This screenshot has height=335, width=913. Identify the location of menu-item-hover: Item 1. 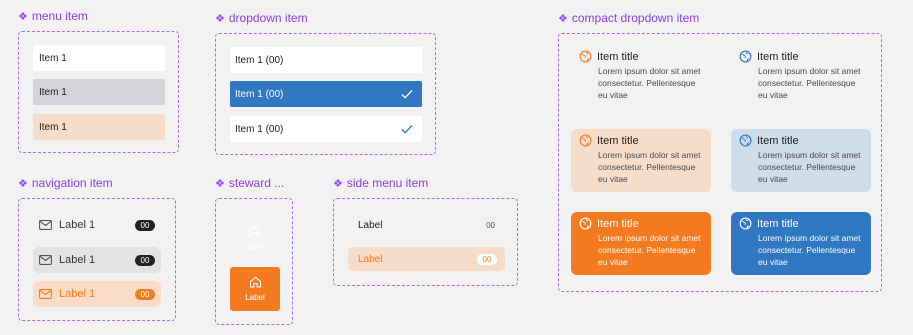
(99, 92).